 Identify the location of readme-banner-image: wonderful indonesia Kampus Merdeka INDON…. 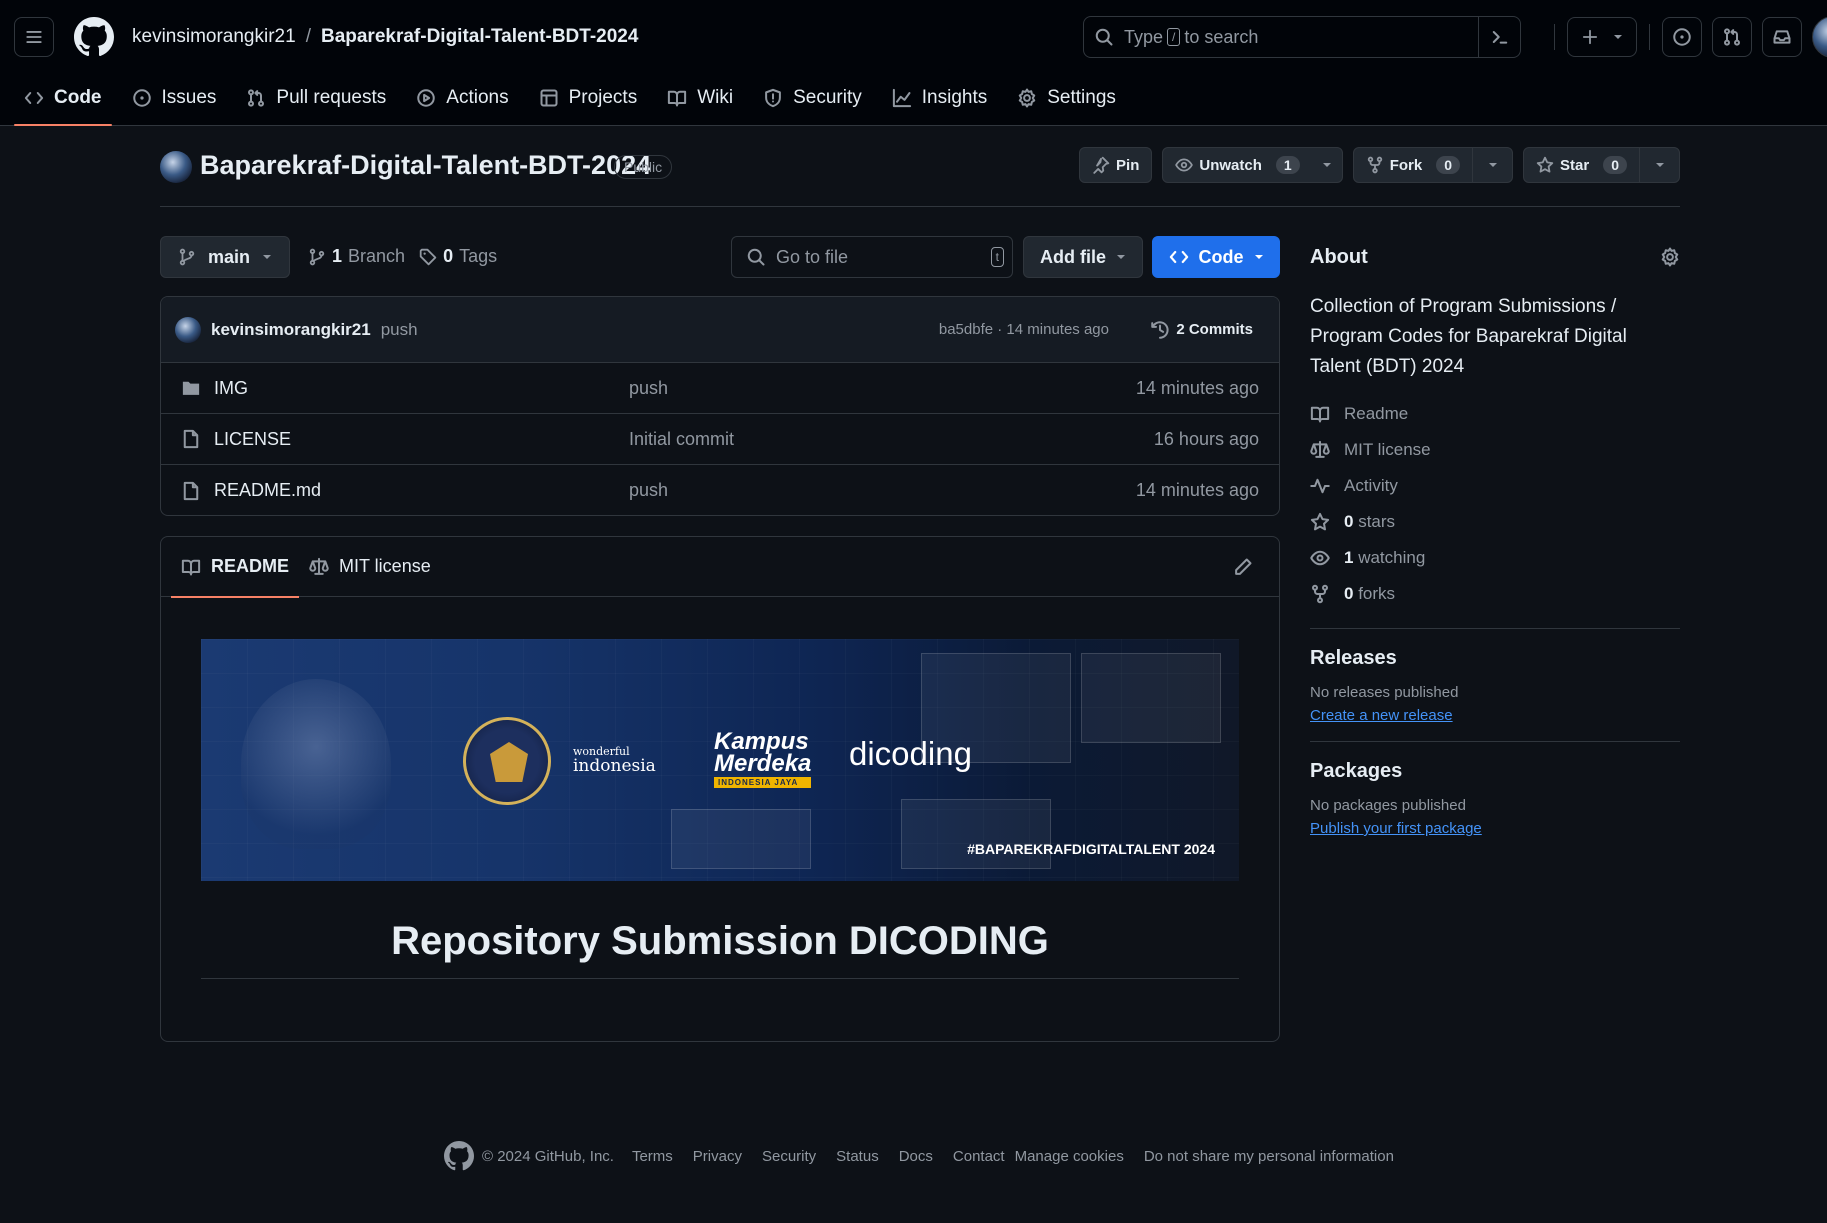
(720, 760).